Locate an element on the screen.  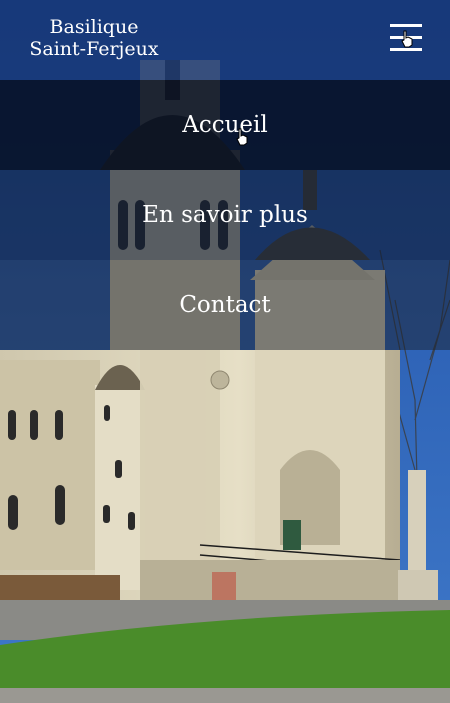
site-title: Basilique Saint-Ferjeux is located at coordinates (94, 38).